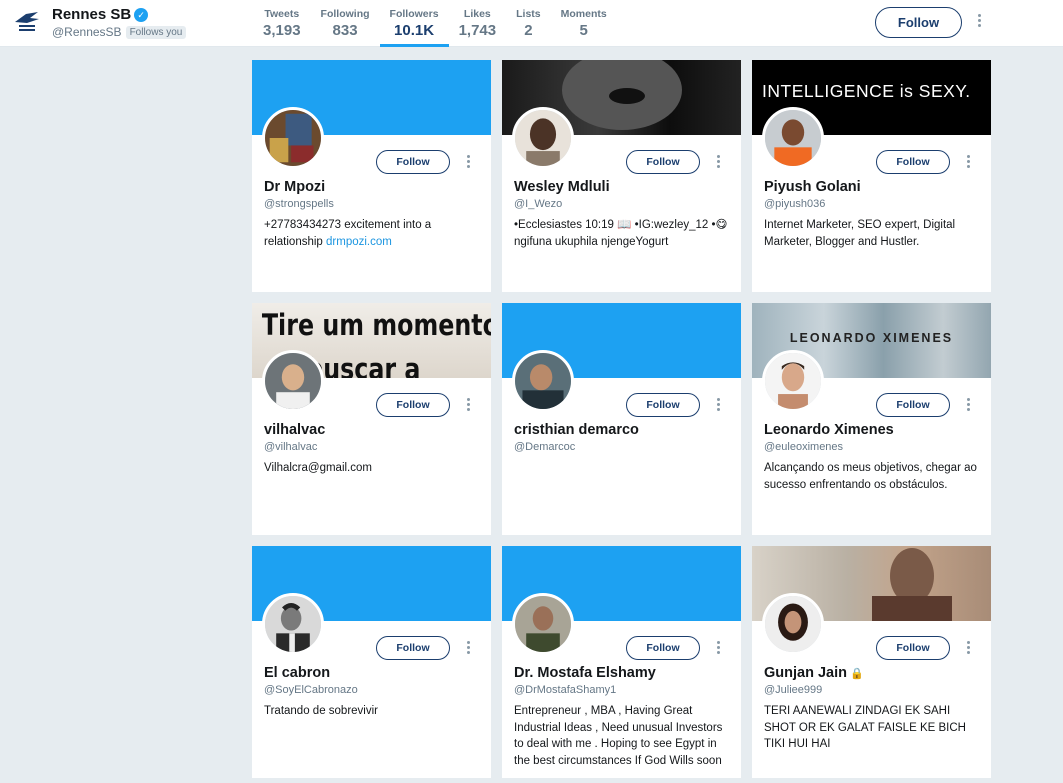  I want to click on stat-label: Moments, so click(583, 14).